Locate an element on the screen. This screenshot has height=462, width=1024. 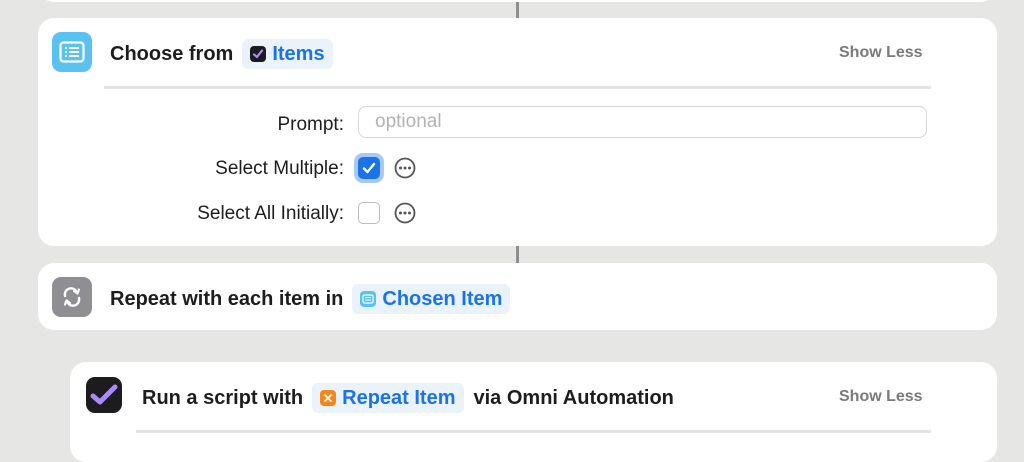
repeat-action-card: Repeat with each item in Chosen Item is located at coordinates (517, 296).